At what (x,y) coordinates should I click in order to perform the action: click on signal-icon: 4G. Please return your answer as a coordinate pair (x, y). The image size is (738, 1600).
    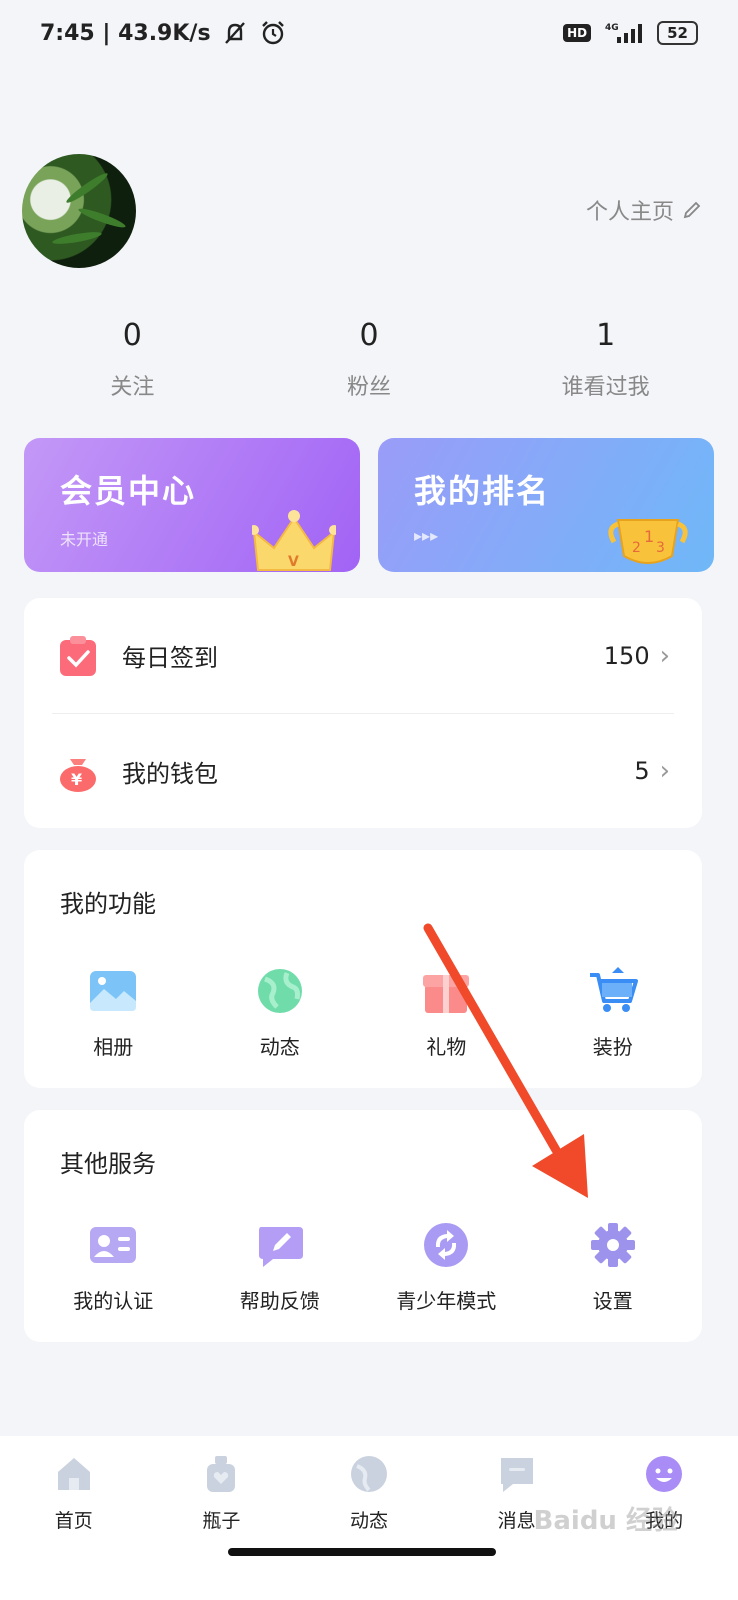
    Looking at the image, I should click on (624, 33).